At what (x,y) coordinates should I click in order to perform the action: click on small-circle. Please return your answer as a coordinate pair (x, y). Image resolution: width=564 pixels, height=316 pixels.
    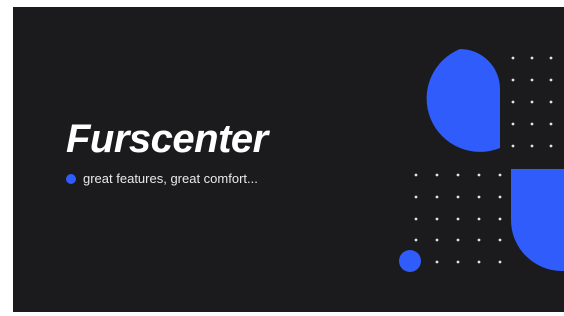
    Looking at the image, I should click on (410, 261).